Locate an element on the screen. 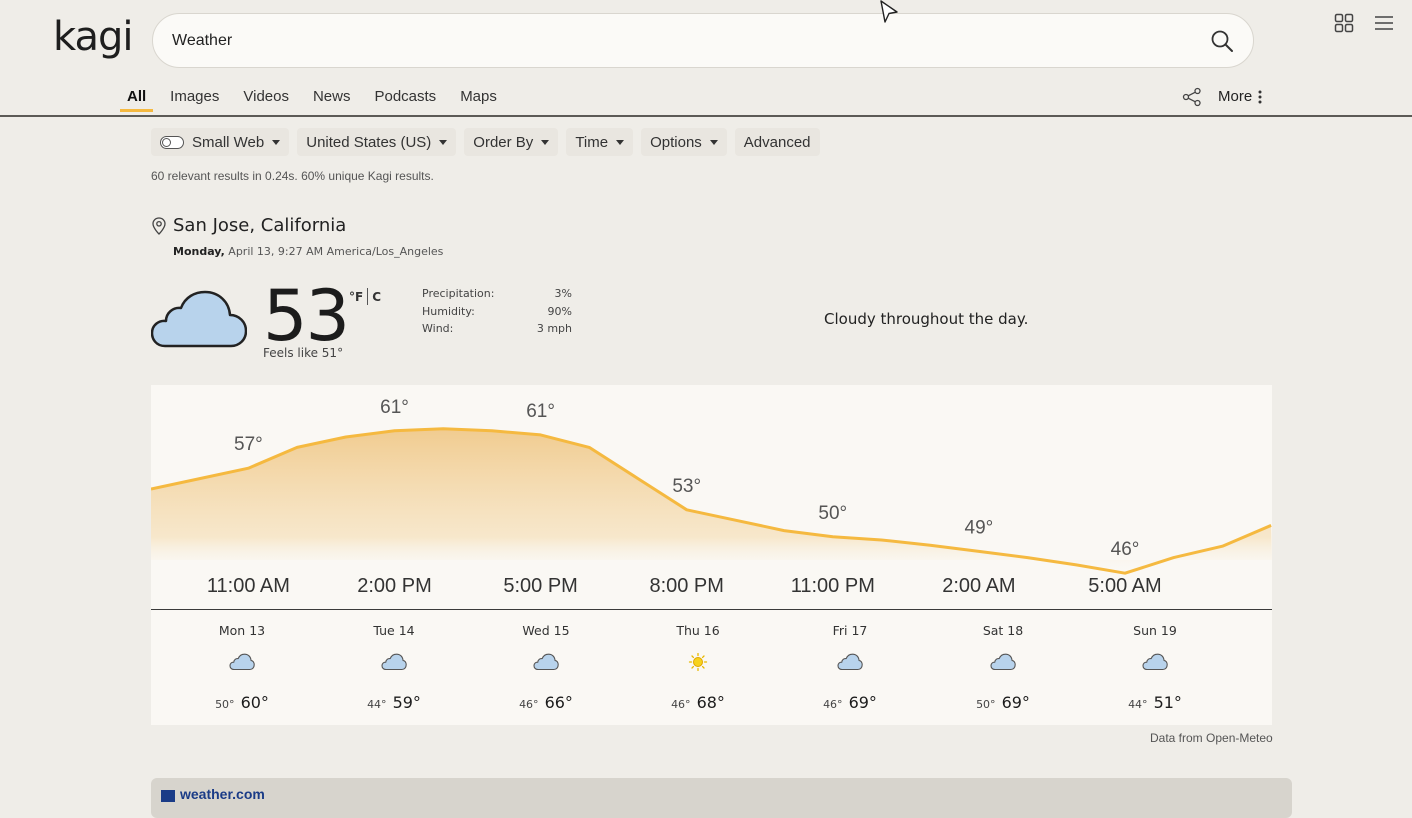 The height and width of the screenshot is (818, 1412). search-box is located at coordinates (703, 40).